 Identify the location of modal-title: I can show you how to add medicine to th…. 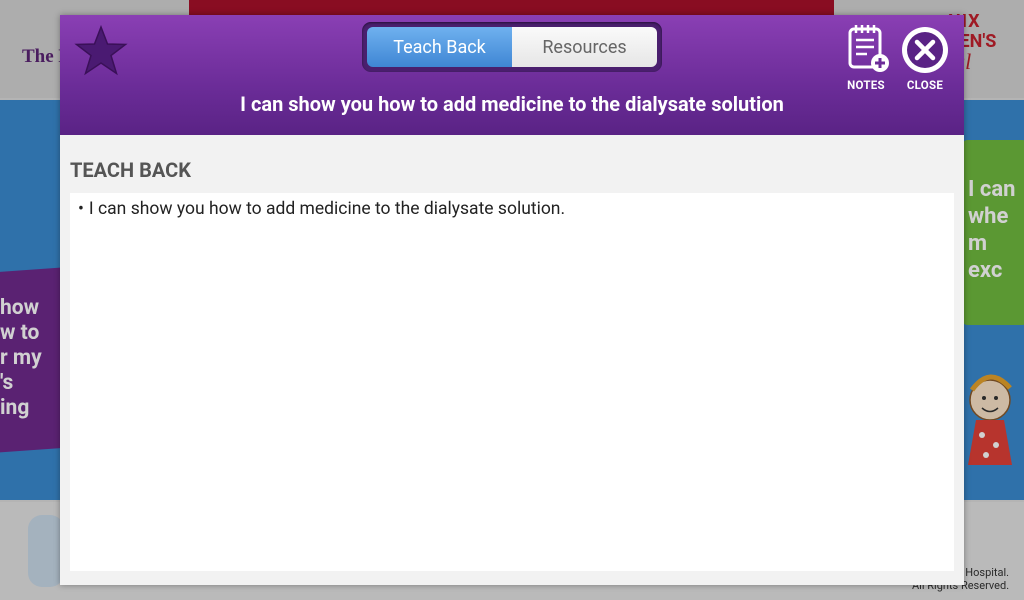
(512, 104).